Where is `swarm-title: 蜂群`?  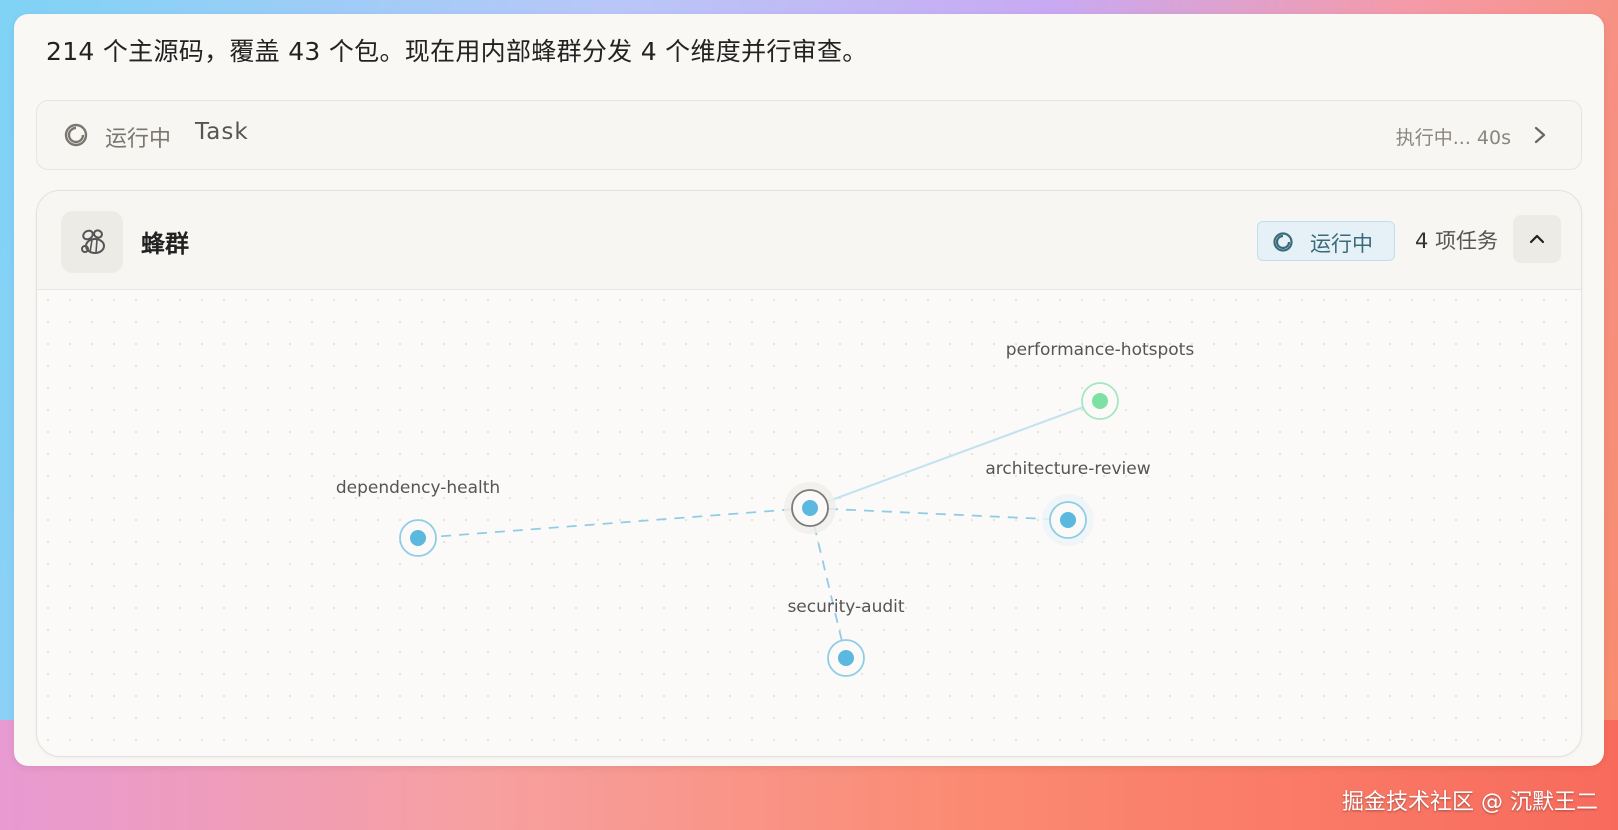
swarm-title: 蜂群 is located at coordinates (165, 244).